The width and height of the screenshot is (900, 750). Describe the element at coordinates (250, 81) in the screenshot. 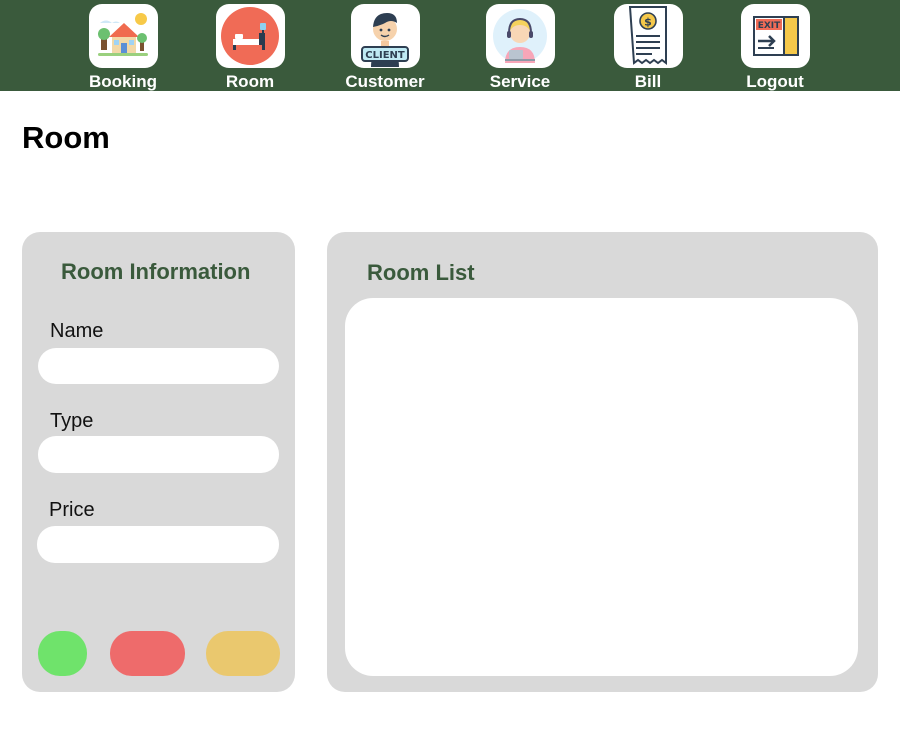

I see `nav-label-room: Room` at that location.